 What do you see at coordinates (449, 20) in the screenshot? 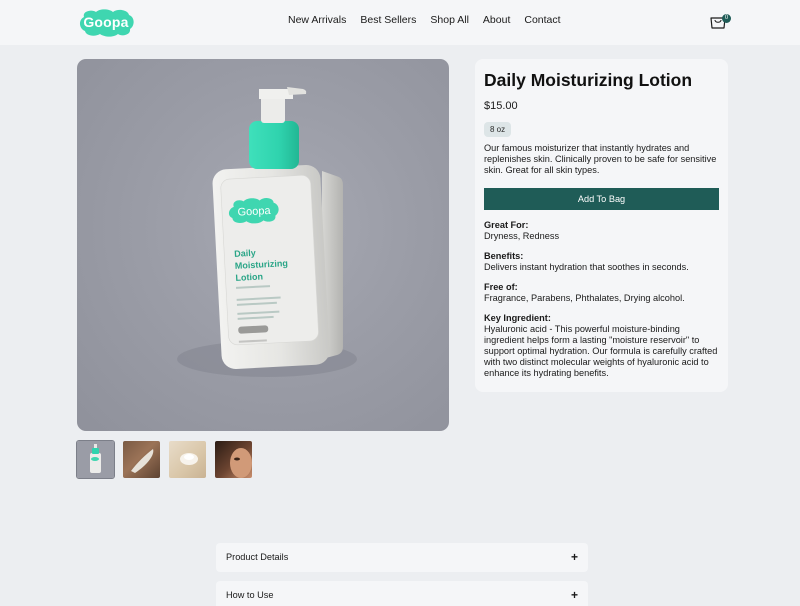
I see `nav-shop-all: Shop All` at bounding box center [449, 20].